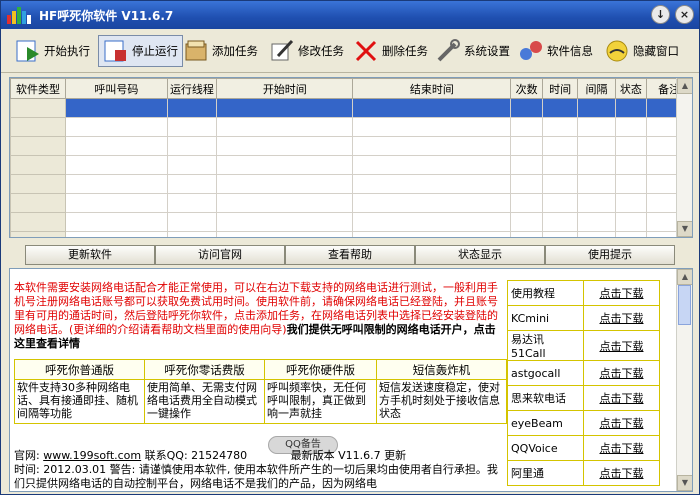  What do you see at coordinates (631, 88) in the screenshot?
I see `col-status: 状态` at bounding box center [631, 88].